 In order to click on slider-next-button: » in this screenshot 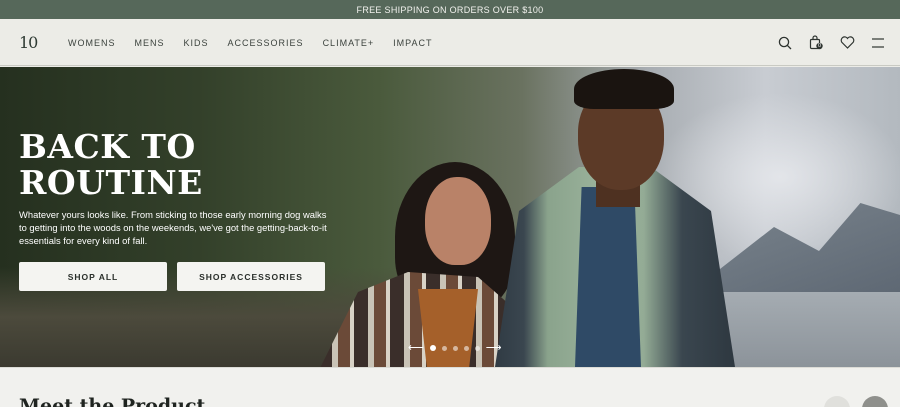, I will do `click(875, 401)`.